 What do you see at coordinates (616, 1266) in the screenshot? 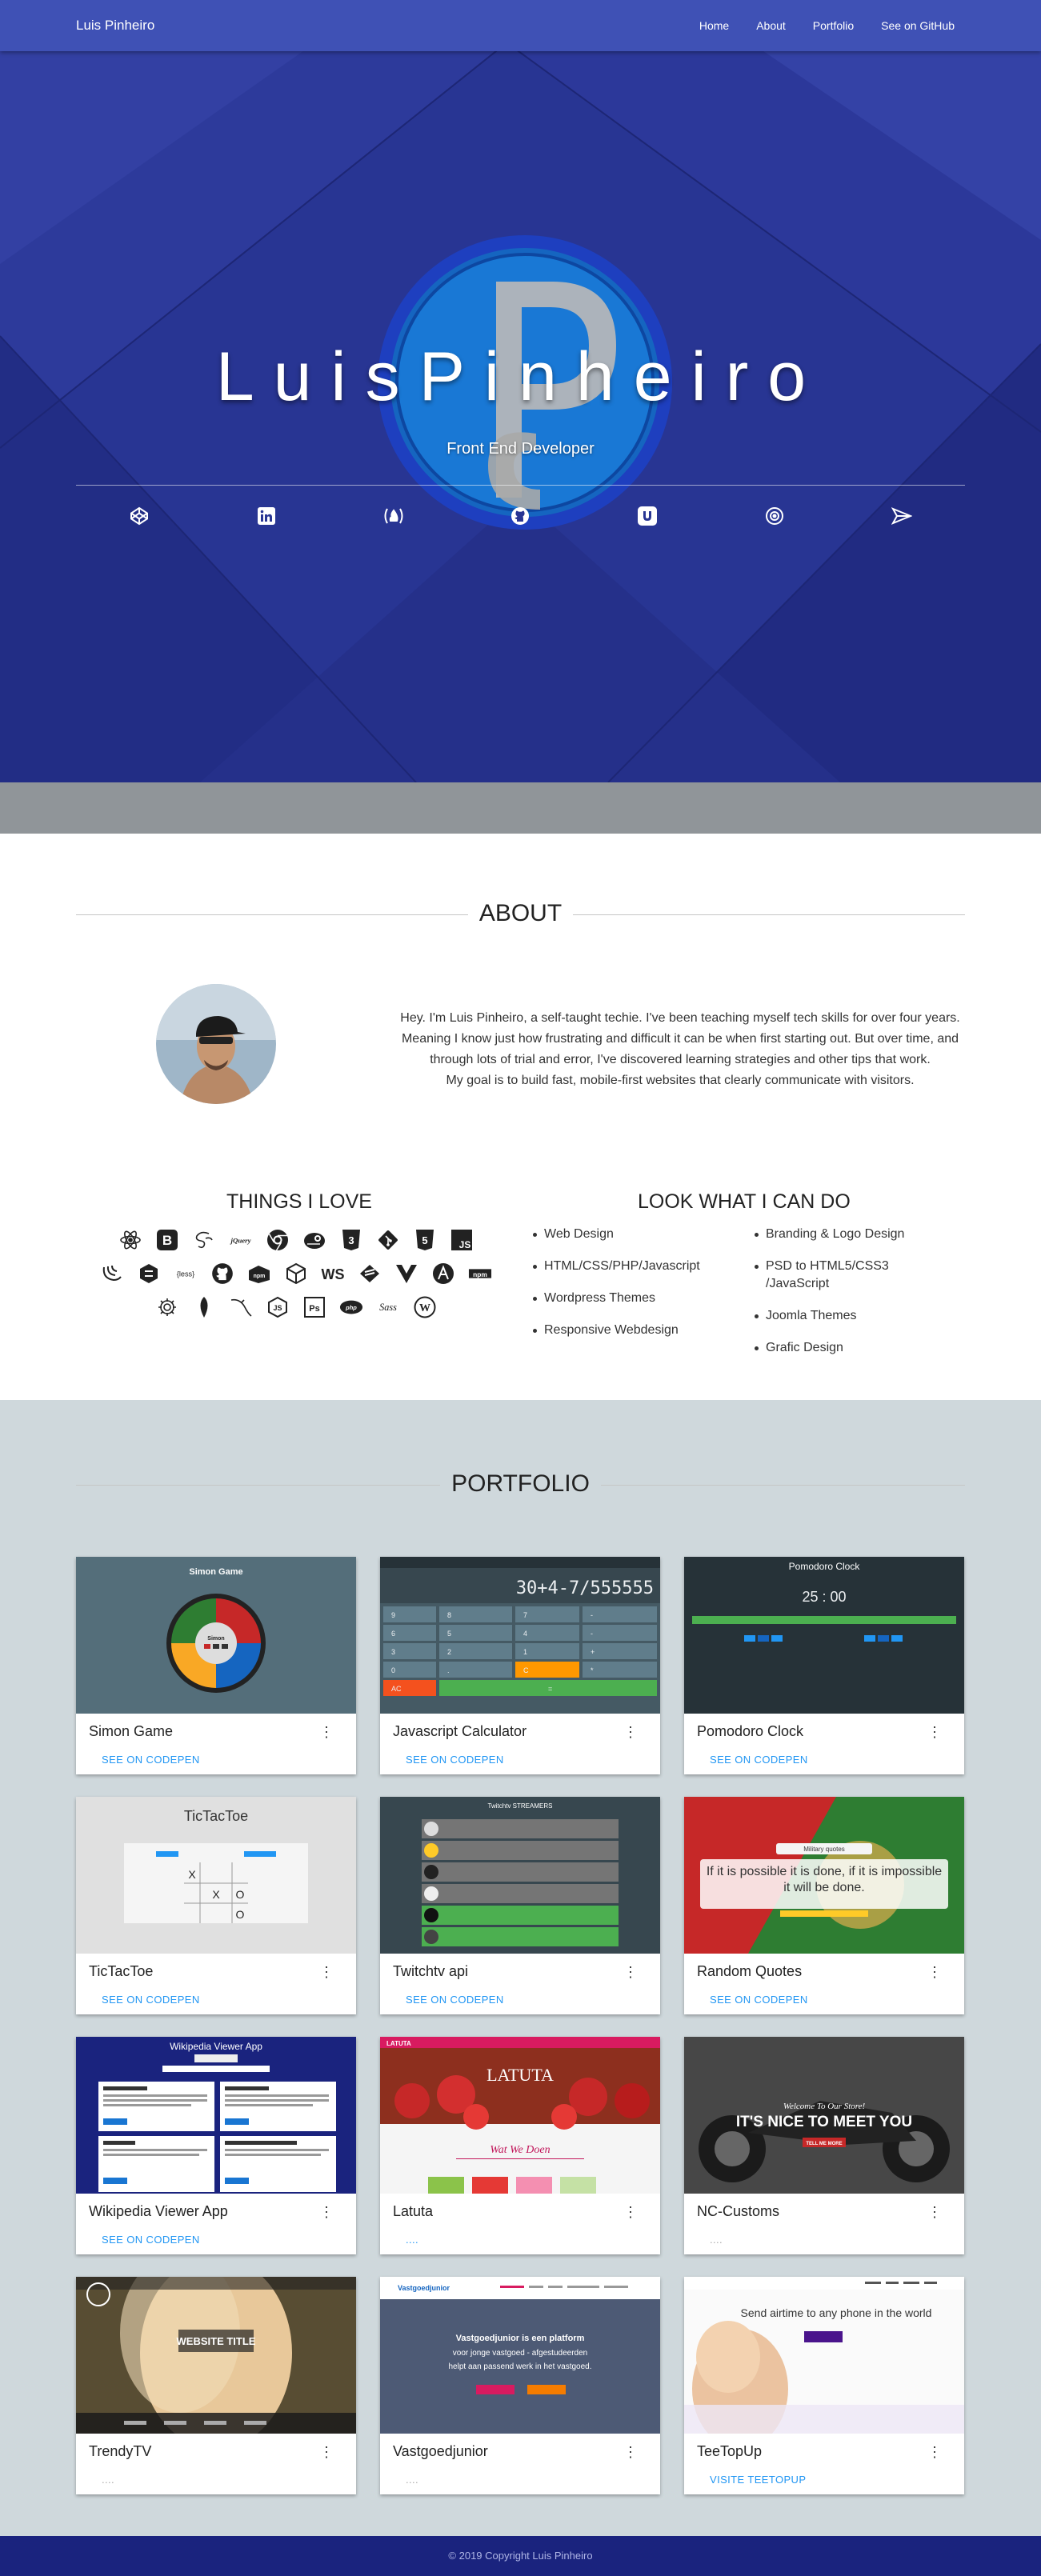
I see `can-do-item: HTML/CSS/PHP/Javascript` at bounding box center [616, 1266].